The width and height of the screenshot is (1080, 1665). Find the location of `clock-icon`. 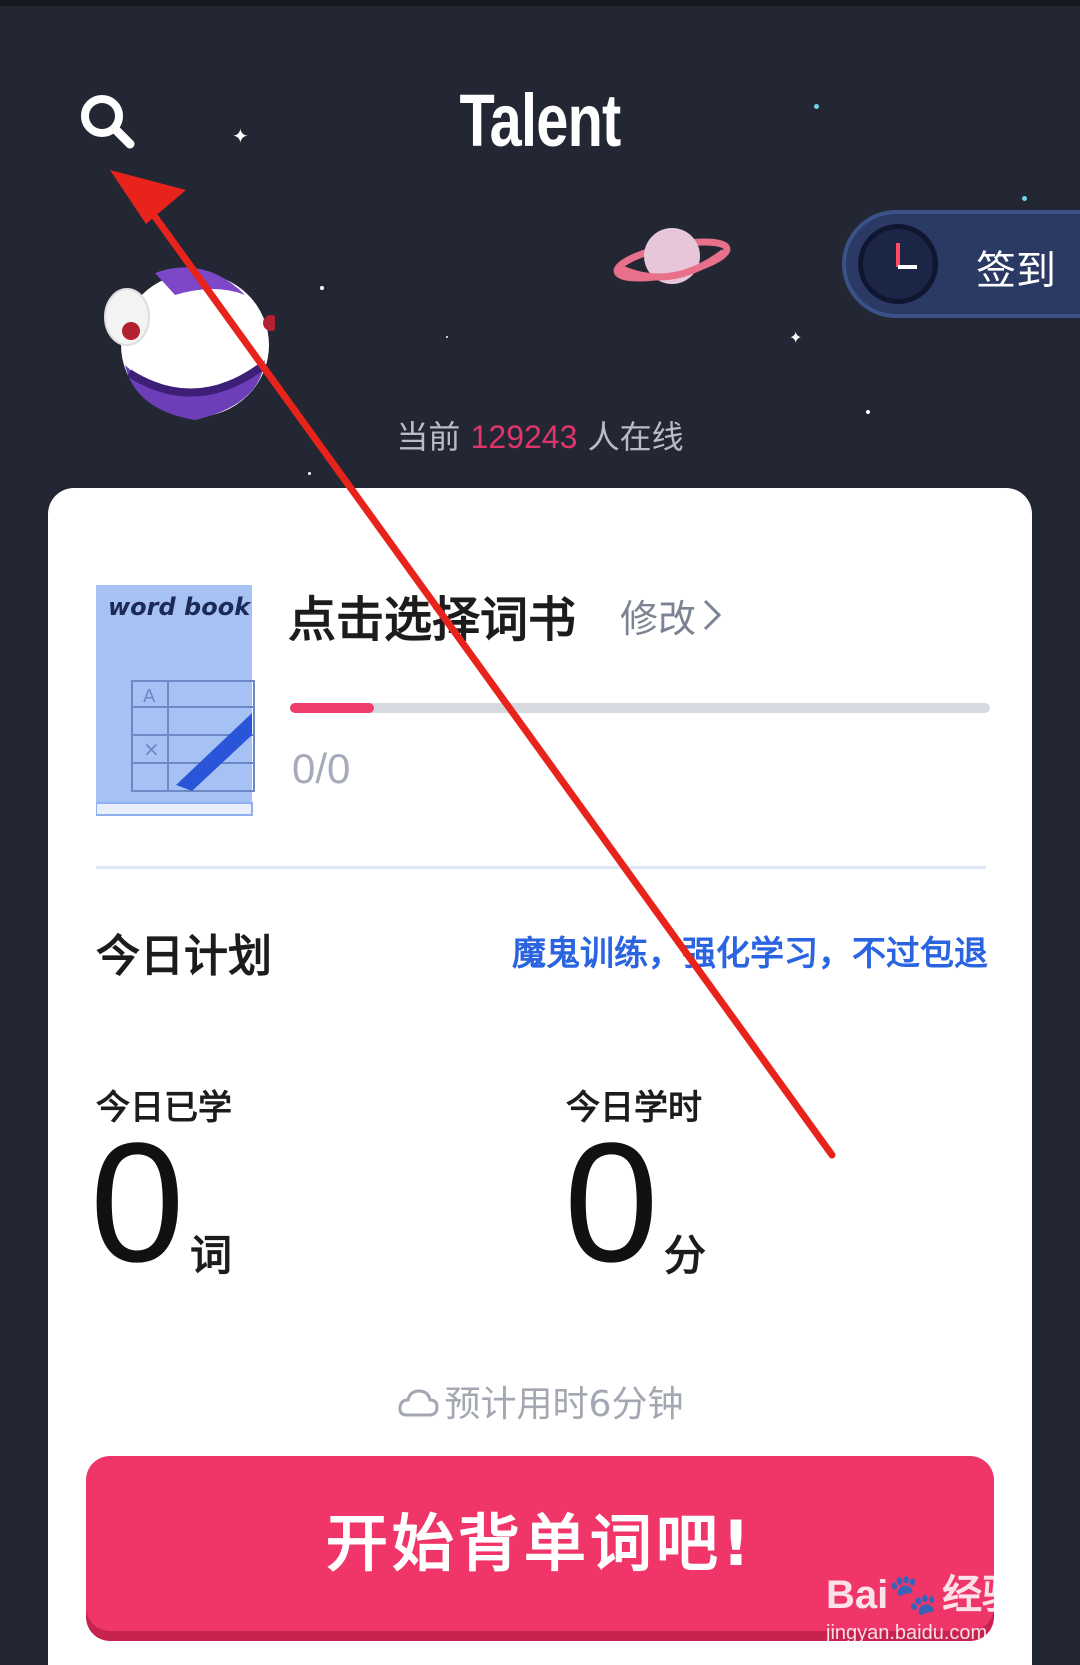

clock-icon is located at coordinates (898, 264).